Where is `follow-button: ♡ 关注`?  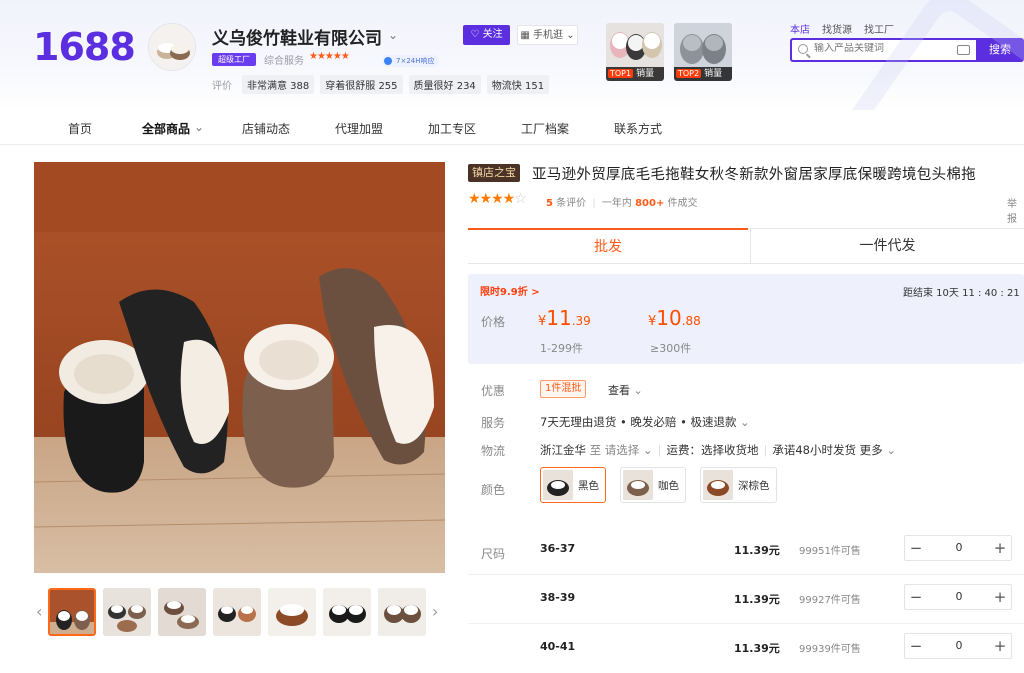
follow-button: ♡ 关注 is located at coordinates (486, 35).